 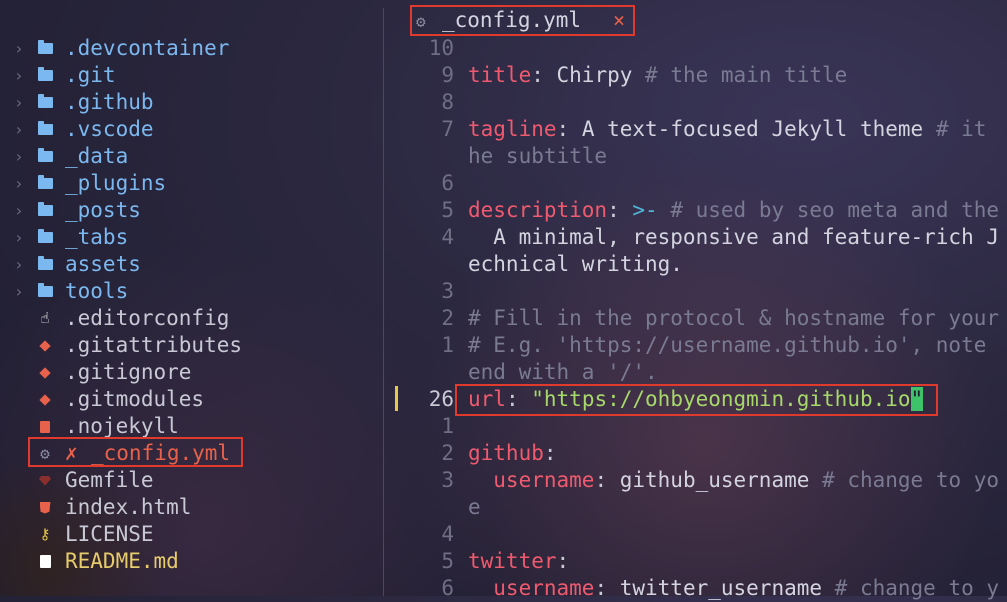 I want to click on code-line-wrap: he subtitle, so click(x=538, y=156).